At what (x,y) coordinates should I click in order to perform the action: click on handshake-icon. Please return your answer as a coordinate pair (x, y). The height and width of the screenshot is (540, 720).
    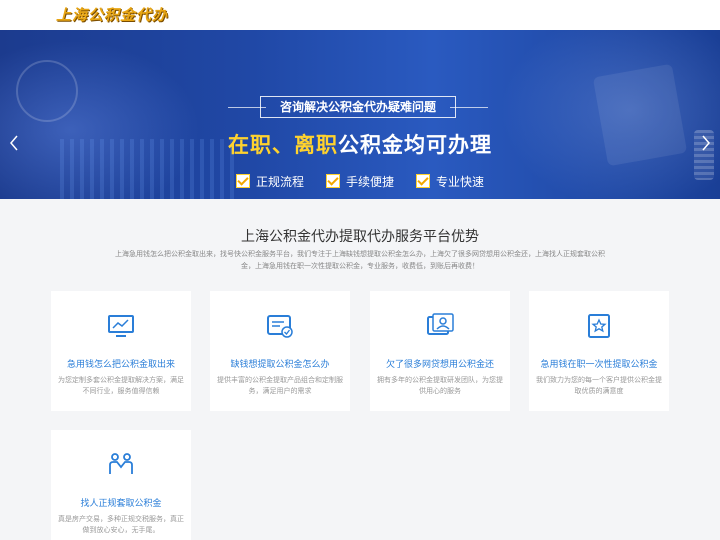
    Looking at the image, I should click on (121, 465).